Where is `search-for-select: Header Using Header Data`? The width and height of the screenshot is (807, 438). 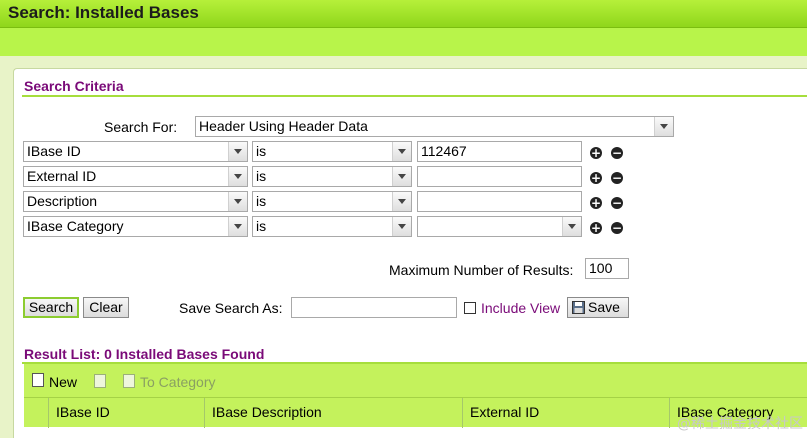 search-for-select: Header Using Header Data is located at coordinates (434, 126).